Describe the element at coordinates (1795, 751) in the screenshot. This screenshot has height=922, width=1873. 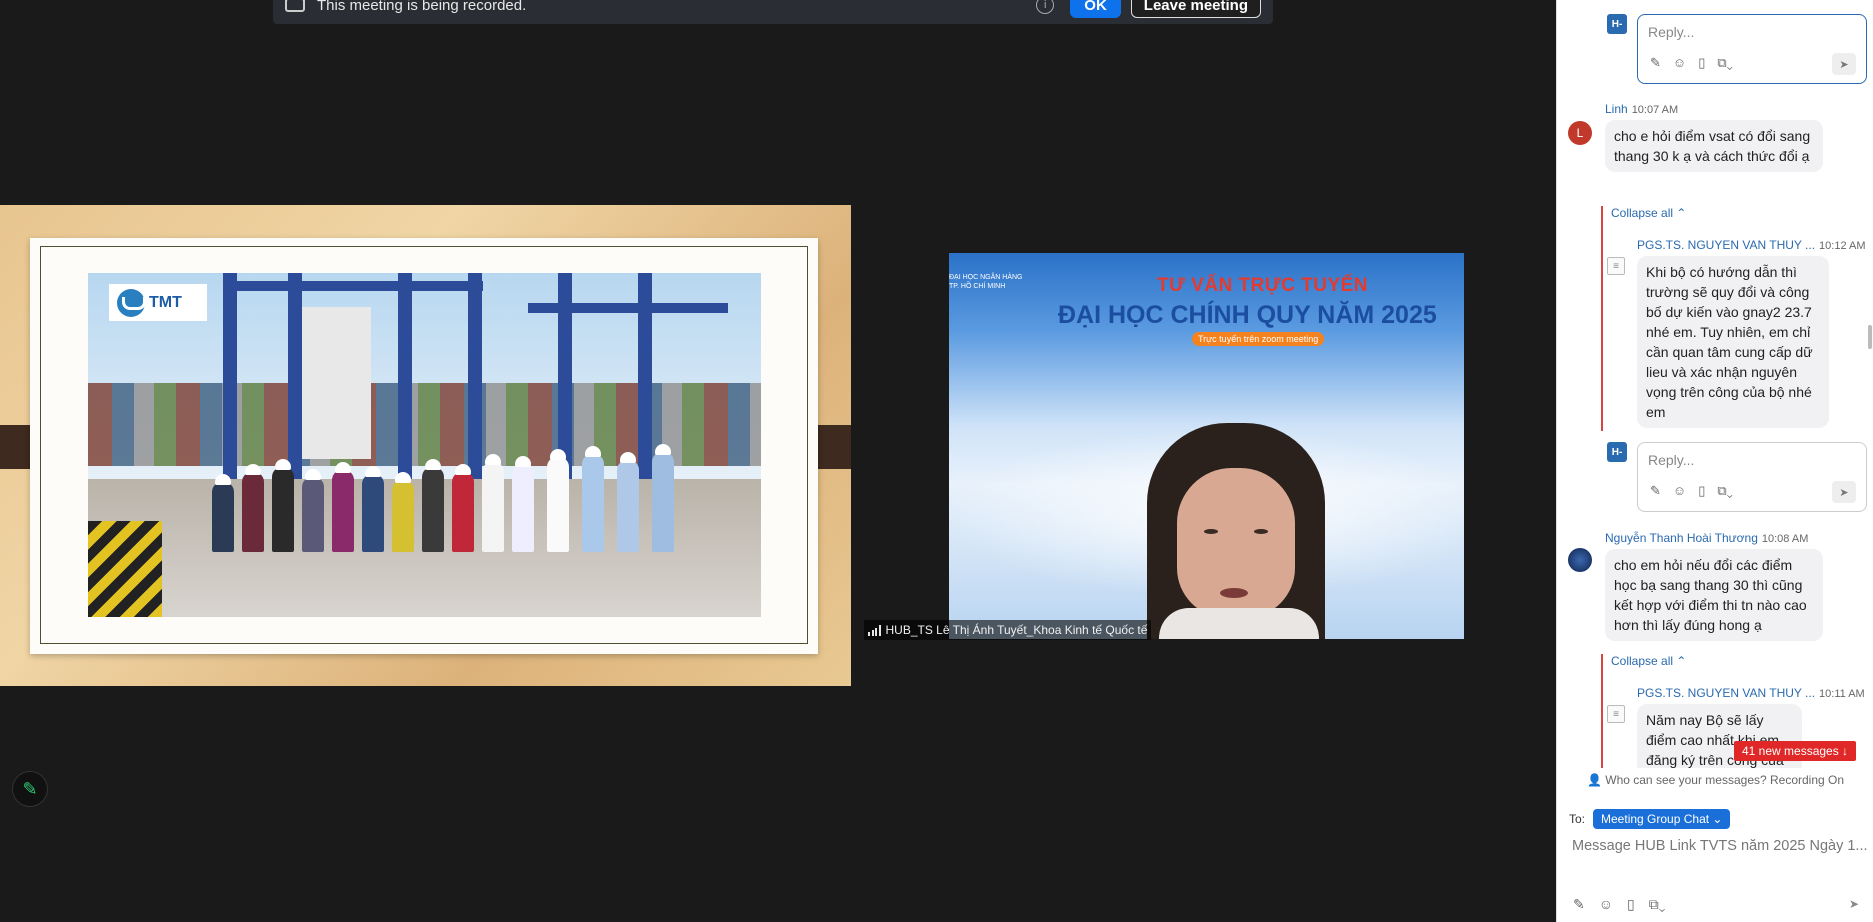
I see `new-messages-badge: 41 new messages ↓` at that location.